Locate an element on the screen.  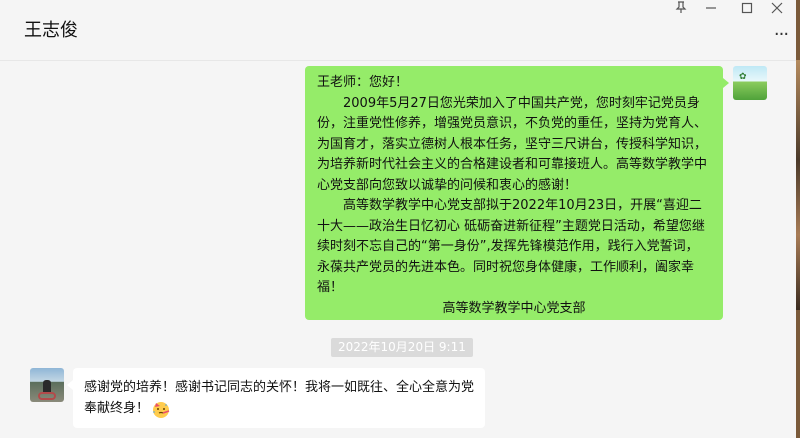
message-timestamp: 2022年10月20日 9:11 is located at coordinates (402, 347).